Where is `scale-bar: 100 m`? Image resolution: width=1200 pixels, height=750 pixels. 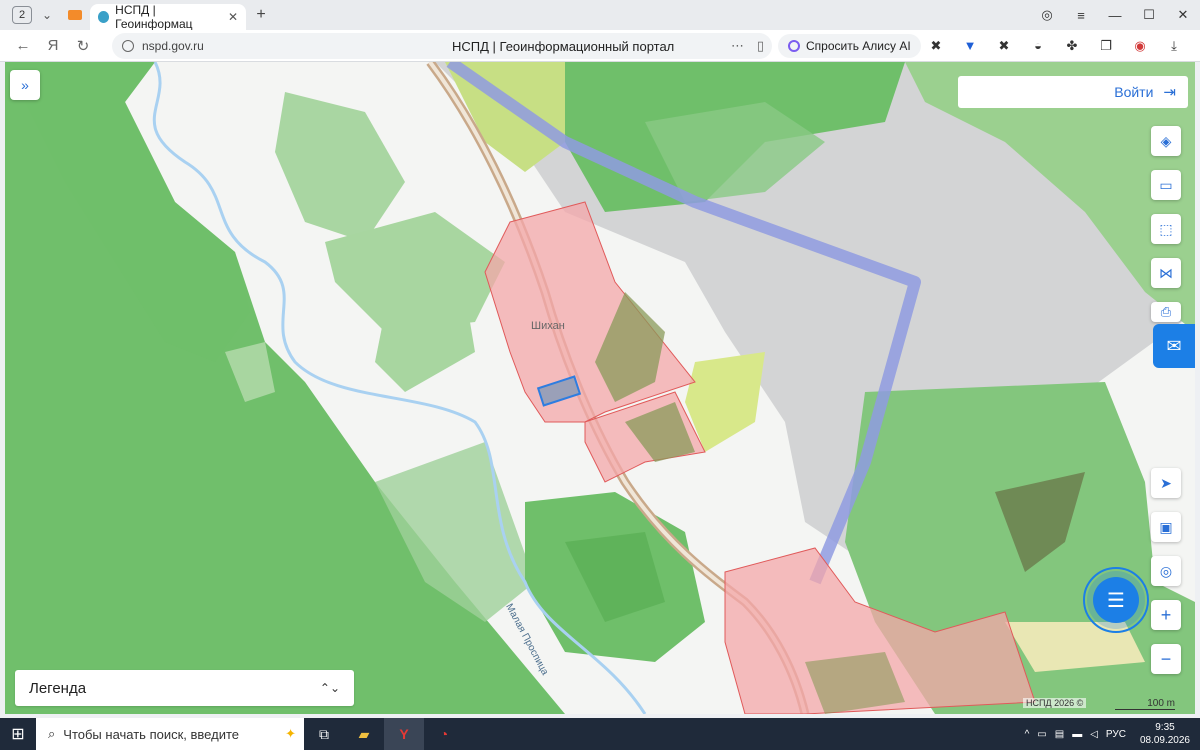 scale-bar: 100 m is located at coordinates (1145, 704).